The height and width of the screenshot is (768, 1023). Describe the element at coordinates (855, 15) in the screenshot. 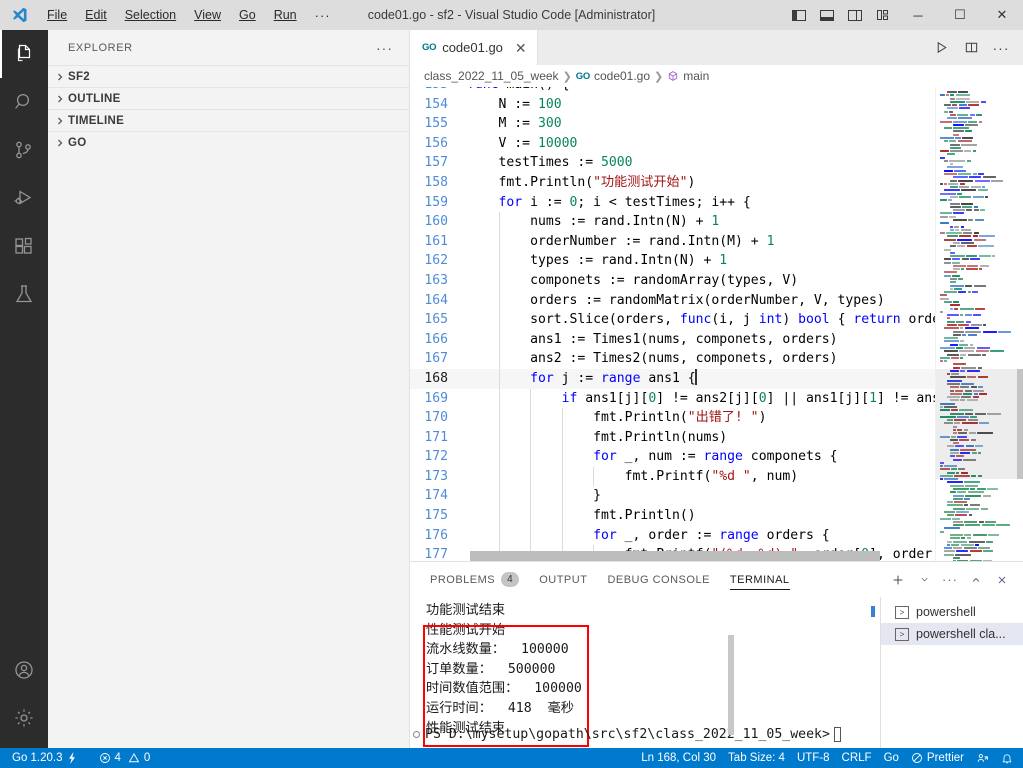

I see `toggle-secondary-sidebar-icon` at that location.